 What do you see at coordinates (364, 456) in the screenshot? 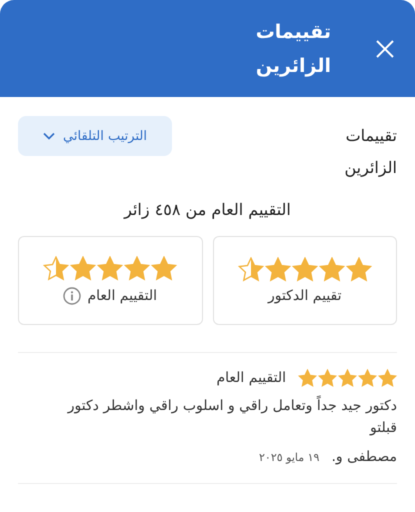
I see `reviewer-name: مصطفى و.` at bounding box center [364, 456].